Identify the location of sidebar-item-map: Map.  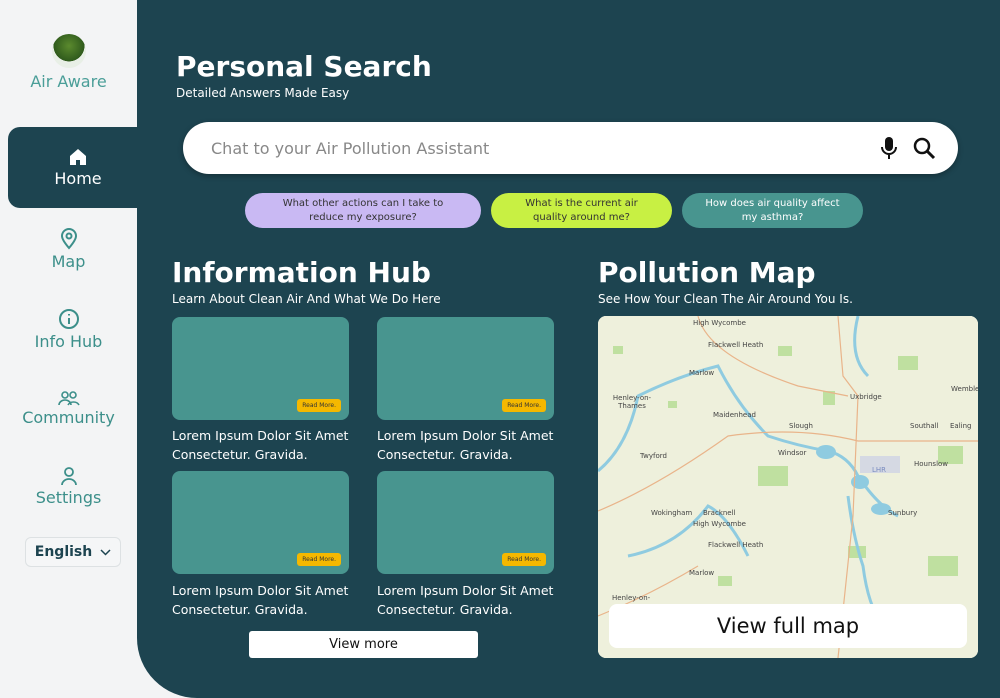
(68, 249).